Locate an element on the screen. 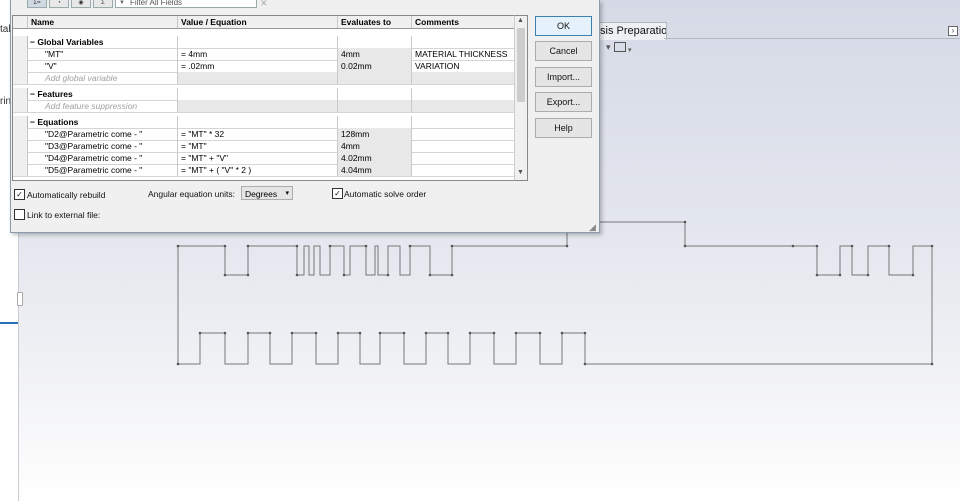 The height and width of the screenshot is (501, 960). cell-comment: MATERIAL THICKNESS is located at coordinates (463, 54).